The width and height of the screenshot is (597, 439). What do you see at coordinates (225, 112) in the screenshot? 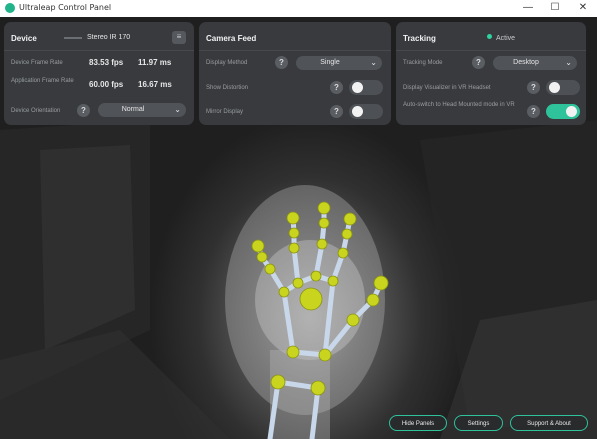
I see `mirror-display-label: Mirror Display` at bounding box center [225, 112].